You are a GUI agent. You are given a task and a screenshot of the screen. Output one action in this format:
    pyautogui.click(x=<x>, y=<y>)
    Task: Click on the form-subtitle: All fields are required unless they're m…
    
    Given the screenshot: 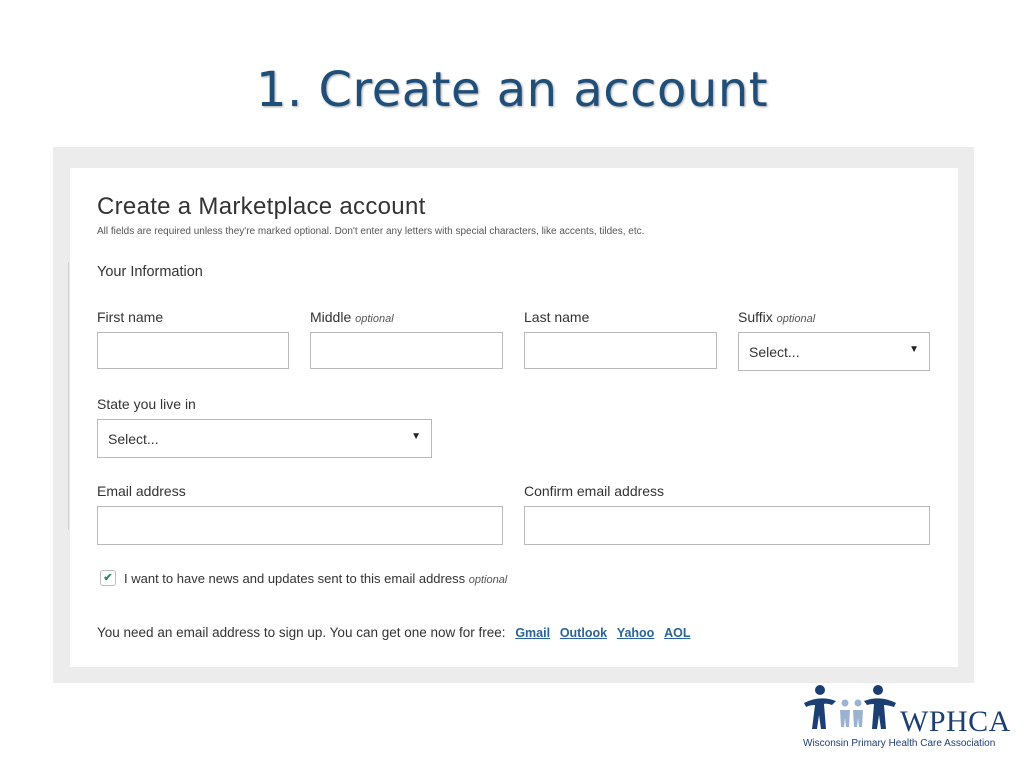 What is the action you would take?
    pyautogui.click(x=371, y=231)
    